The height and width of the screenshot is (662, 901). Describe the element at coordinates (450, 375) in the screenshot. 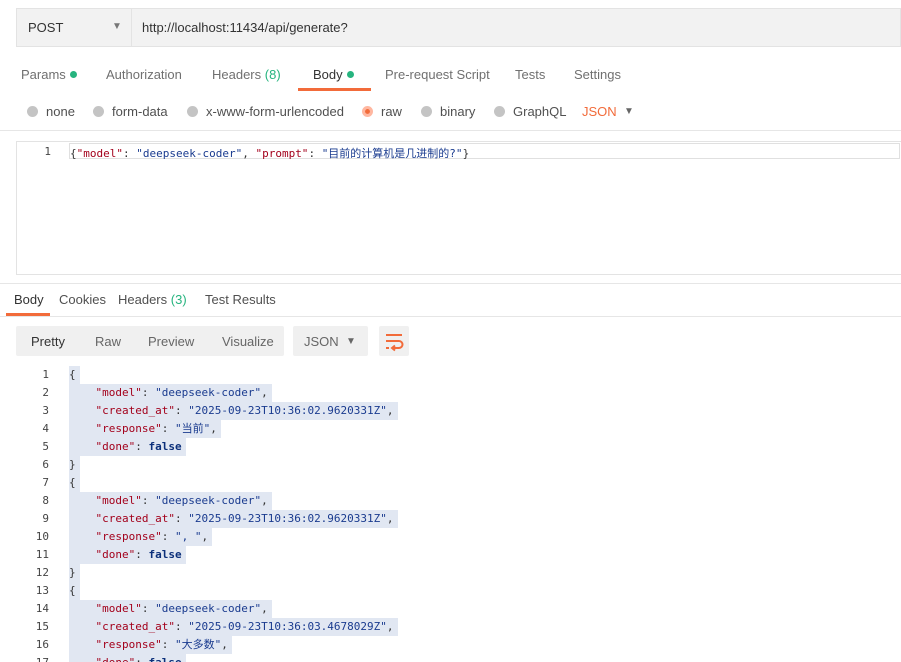

I see `code-line: 1{` at that location.